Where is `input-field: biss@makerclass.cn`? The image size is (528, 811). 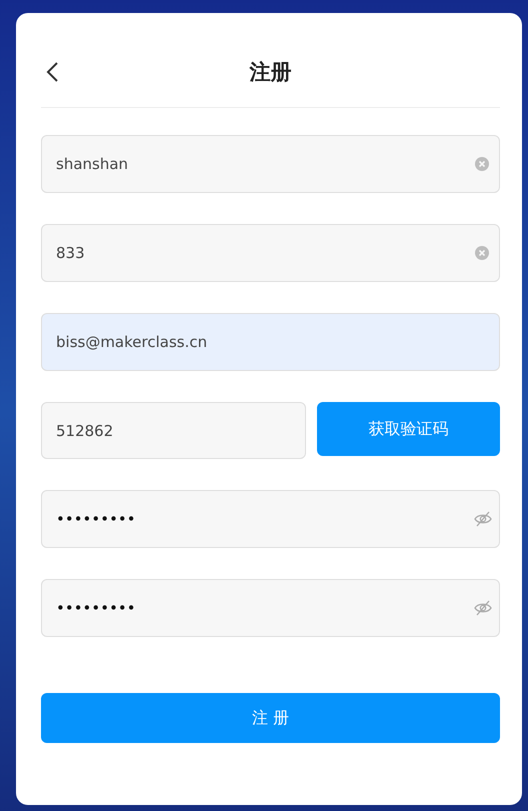 input-field: biss@makerclass.cn is located at coordinates (270, 342).